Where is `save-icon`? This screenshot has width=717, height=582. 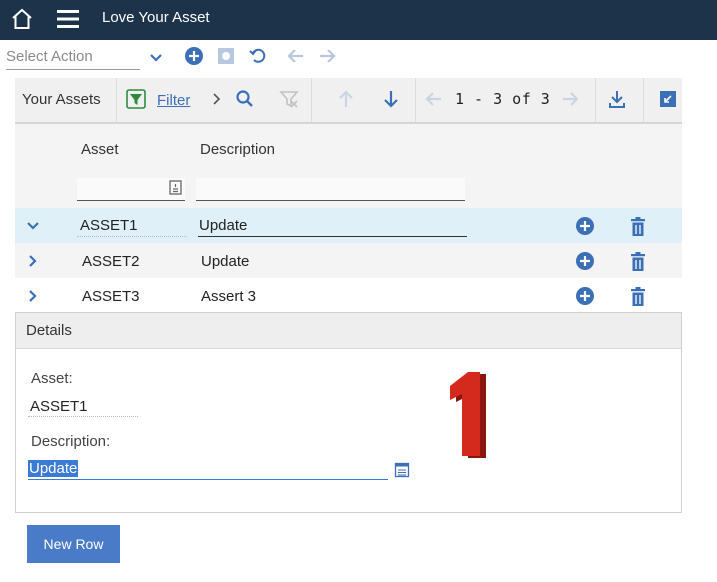
save-icon is located at coordinates (226, 56).